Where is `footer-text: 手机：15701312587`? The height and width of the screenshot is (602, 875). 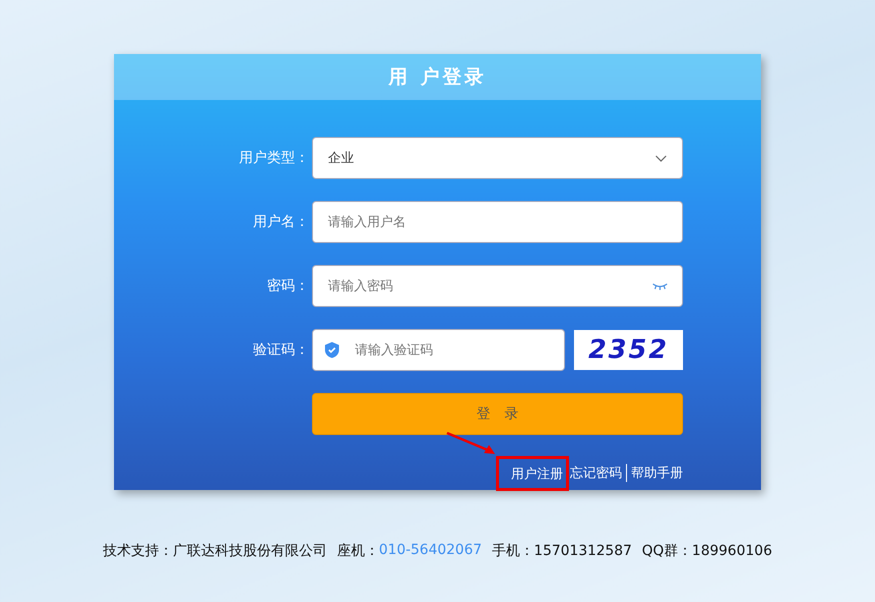 footer-text: 手机：15701312587 is located at coordinates (562, 551).